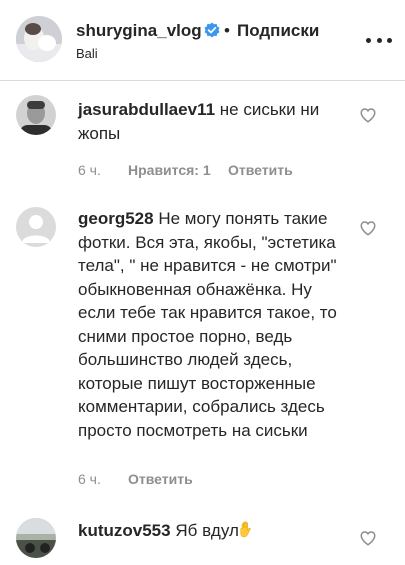 The width and height of the screenshot is (405, 565). I want to click on verified-badge-icon, so click(212, 30).